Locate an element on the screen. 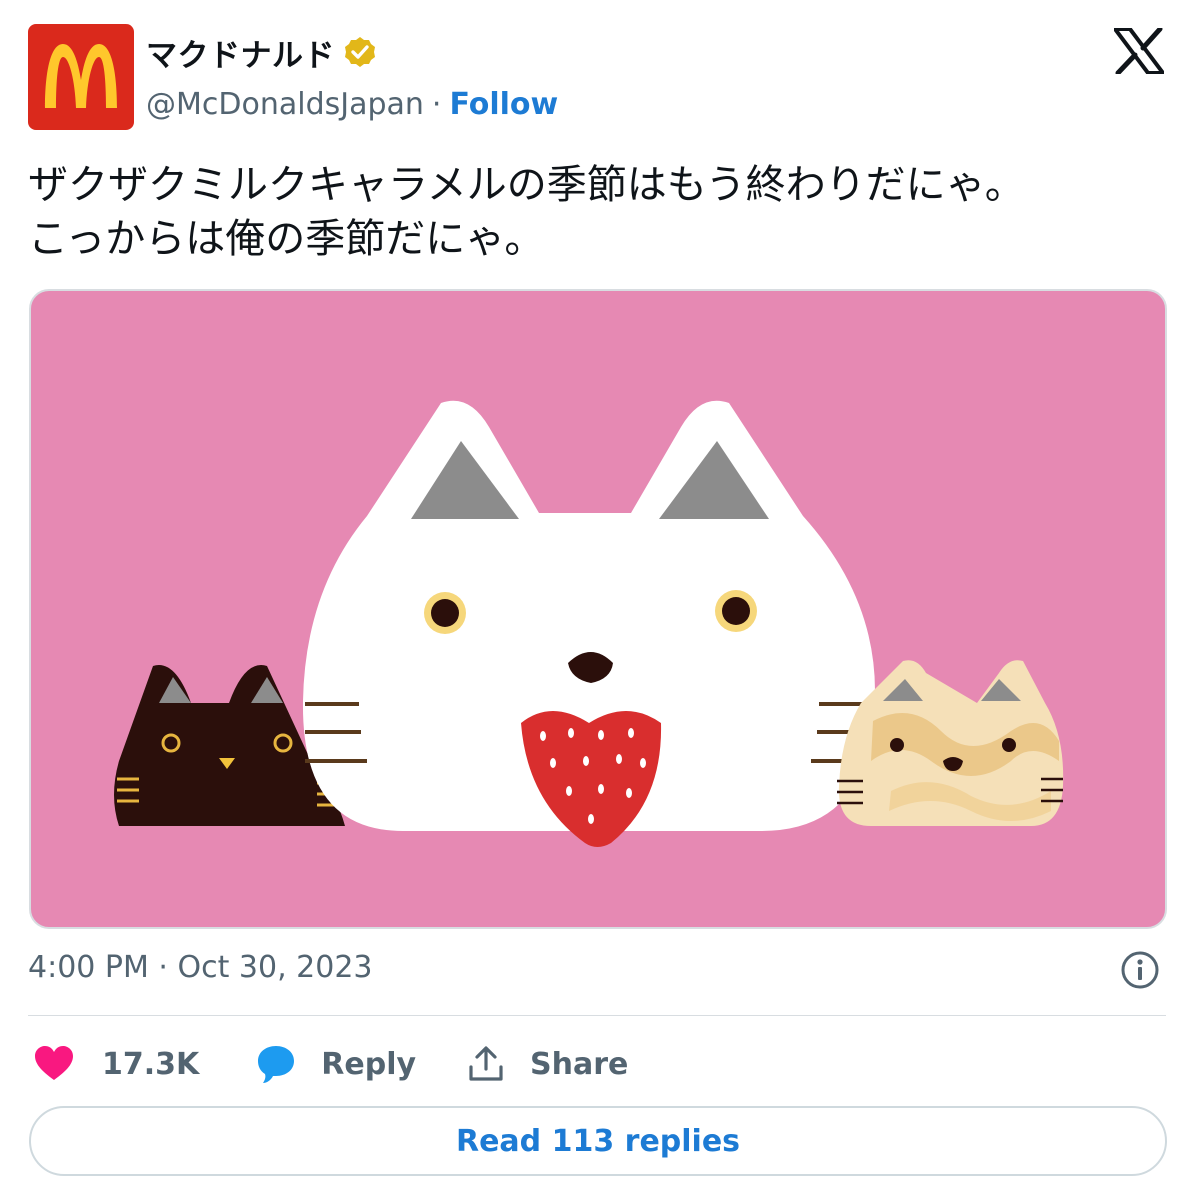 The height and width of the screenshot is (1194, 1200). like-button: 17.3K is located at coordinates (116, 1064).